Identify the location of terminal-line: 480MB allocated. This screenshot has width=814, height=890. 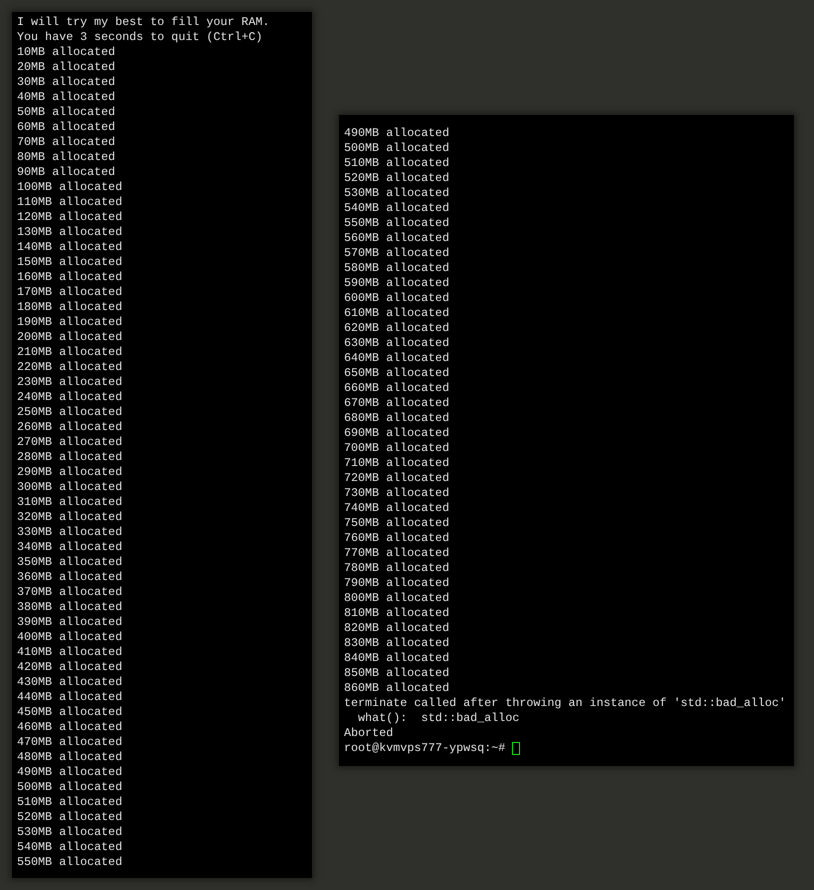
(69, 757).